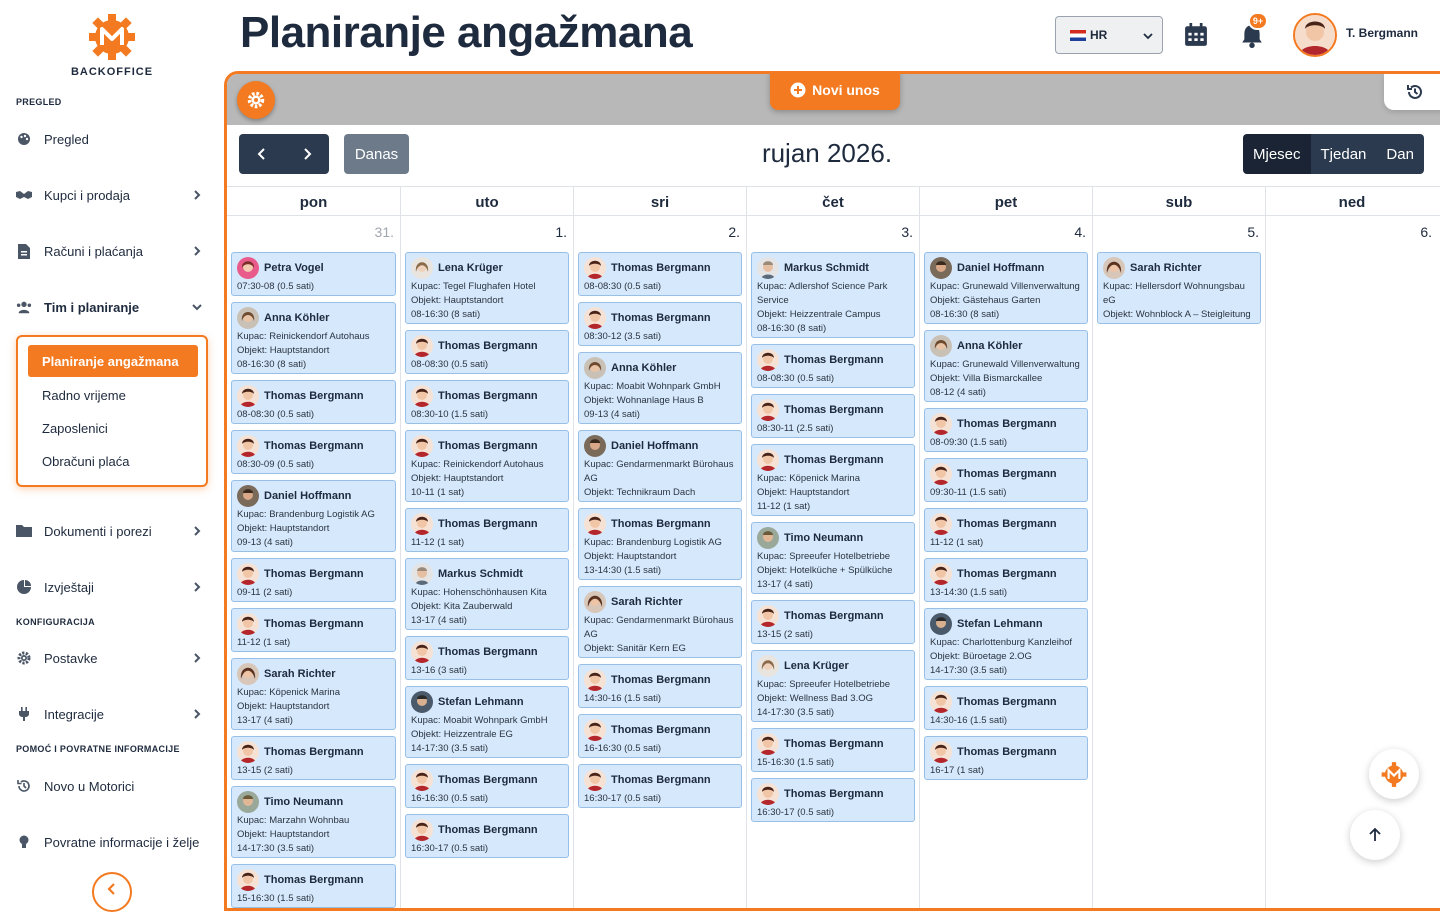 This screenshot has height=912, width=1440. What do you see at coordinates (660, 324) in the screenshot?
I see `calendar-event: Thomas Bergmann 08:30-12 (3.5 sati)` at bounding box center [660, 324].